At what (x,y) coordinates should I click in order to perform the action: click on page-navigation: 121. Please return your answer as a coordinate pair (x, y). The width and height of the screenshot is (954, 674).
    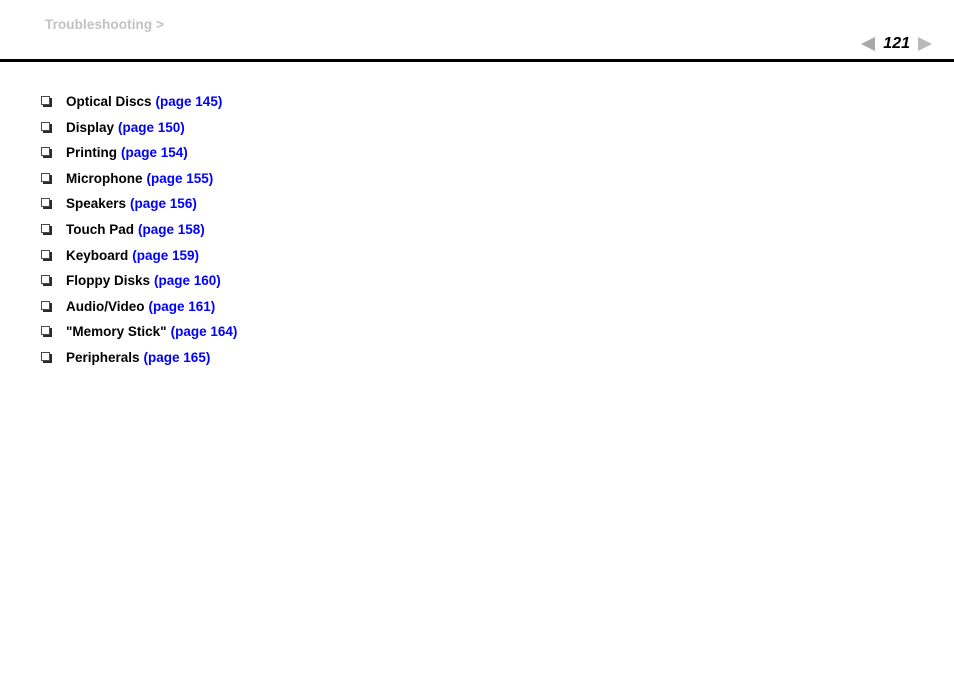
    Looking at the image, I should click on (896, 44).